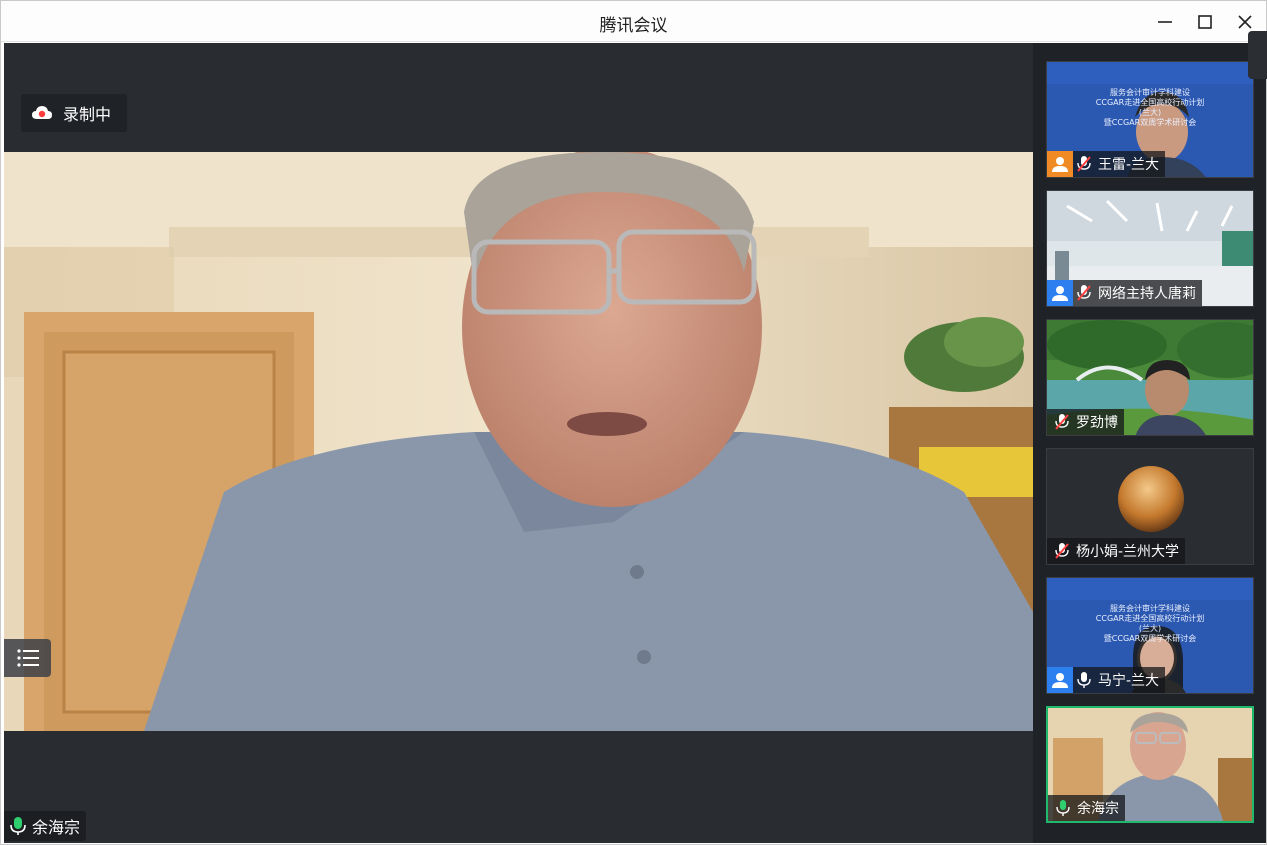 This screenshot has width=1267, height=845. I want to click on participant-label: 马宁-兰大, so click(1106, 680).